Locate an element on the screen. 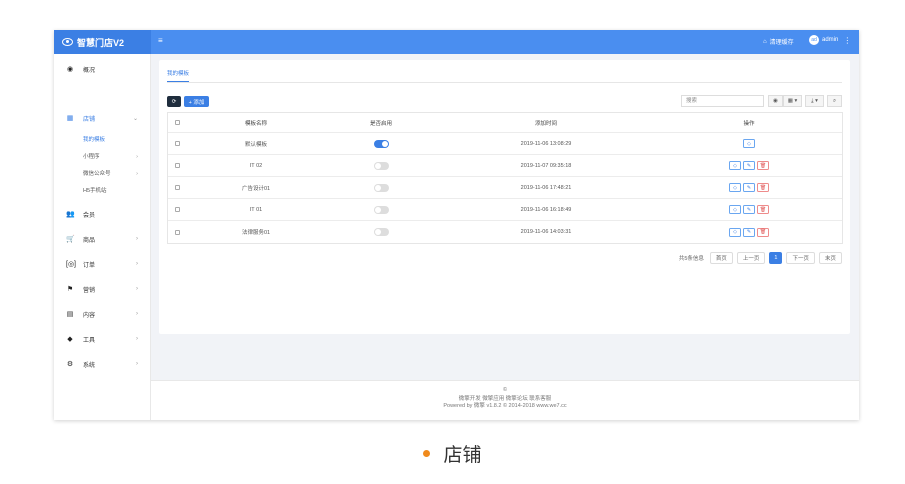  sidebar-item-label: 内容 is located at coordinates (89, 315).